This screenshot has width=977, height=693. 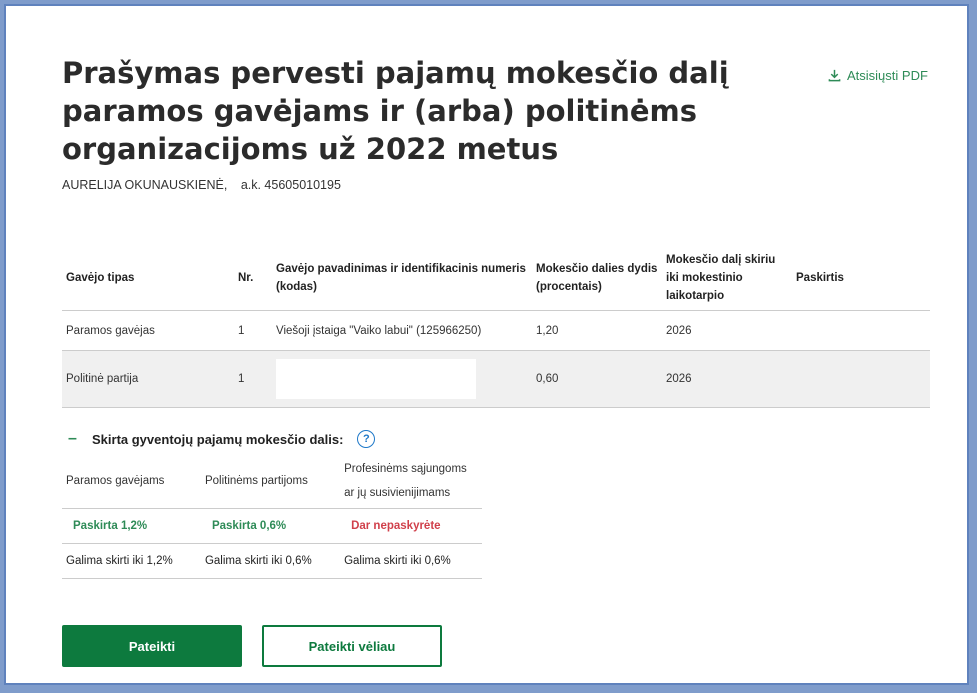 What do you see at coordinates (131, 561) in the screenshot?
I see `limit-support: Galima skirti iki 1,2%` at bounding box center [131, 561].